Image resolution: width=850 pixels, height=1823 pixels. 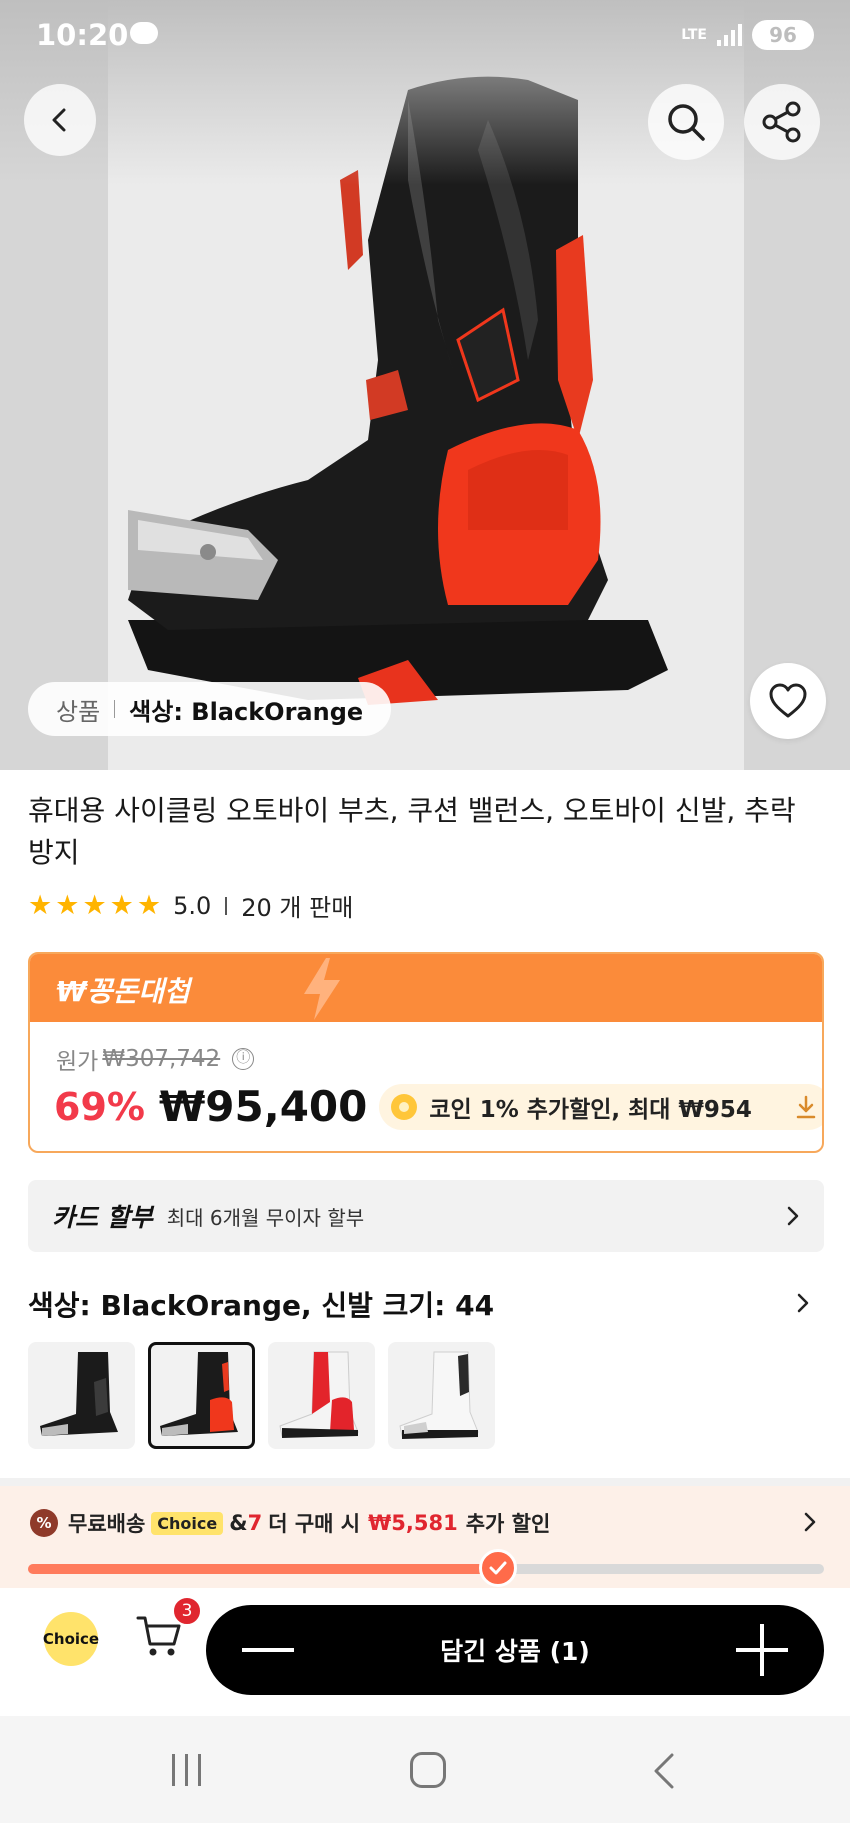 I want to click on deal-banner: ₩꽁돈대첩, so click(x=426, y=988).